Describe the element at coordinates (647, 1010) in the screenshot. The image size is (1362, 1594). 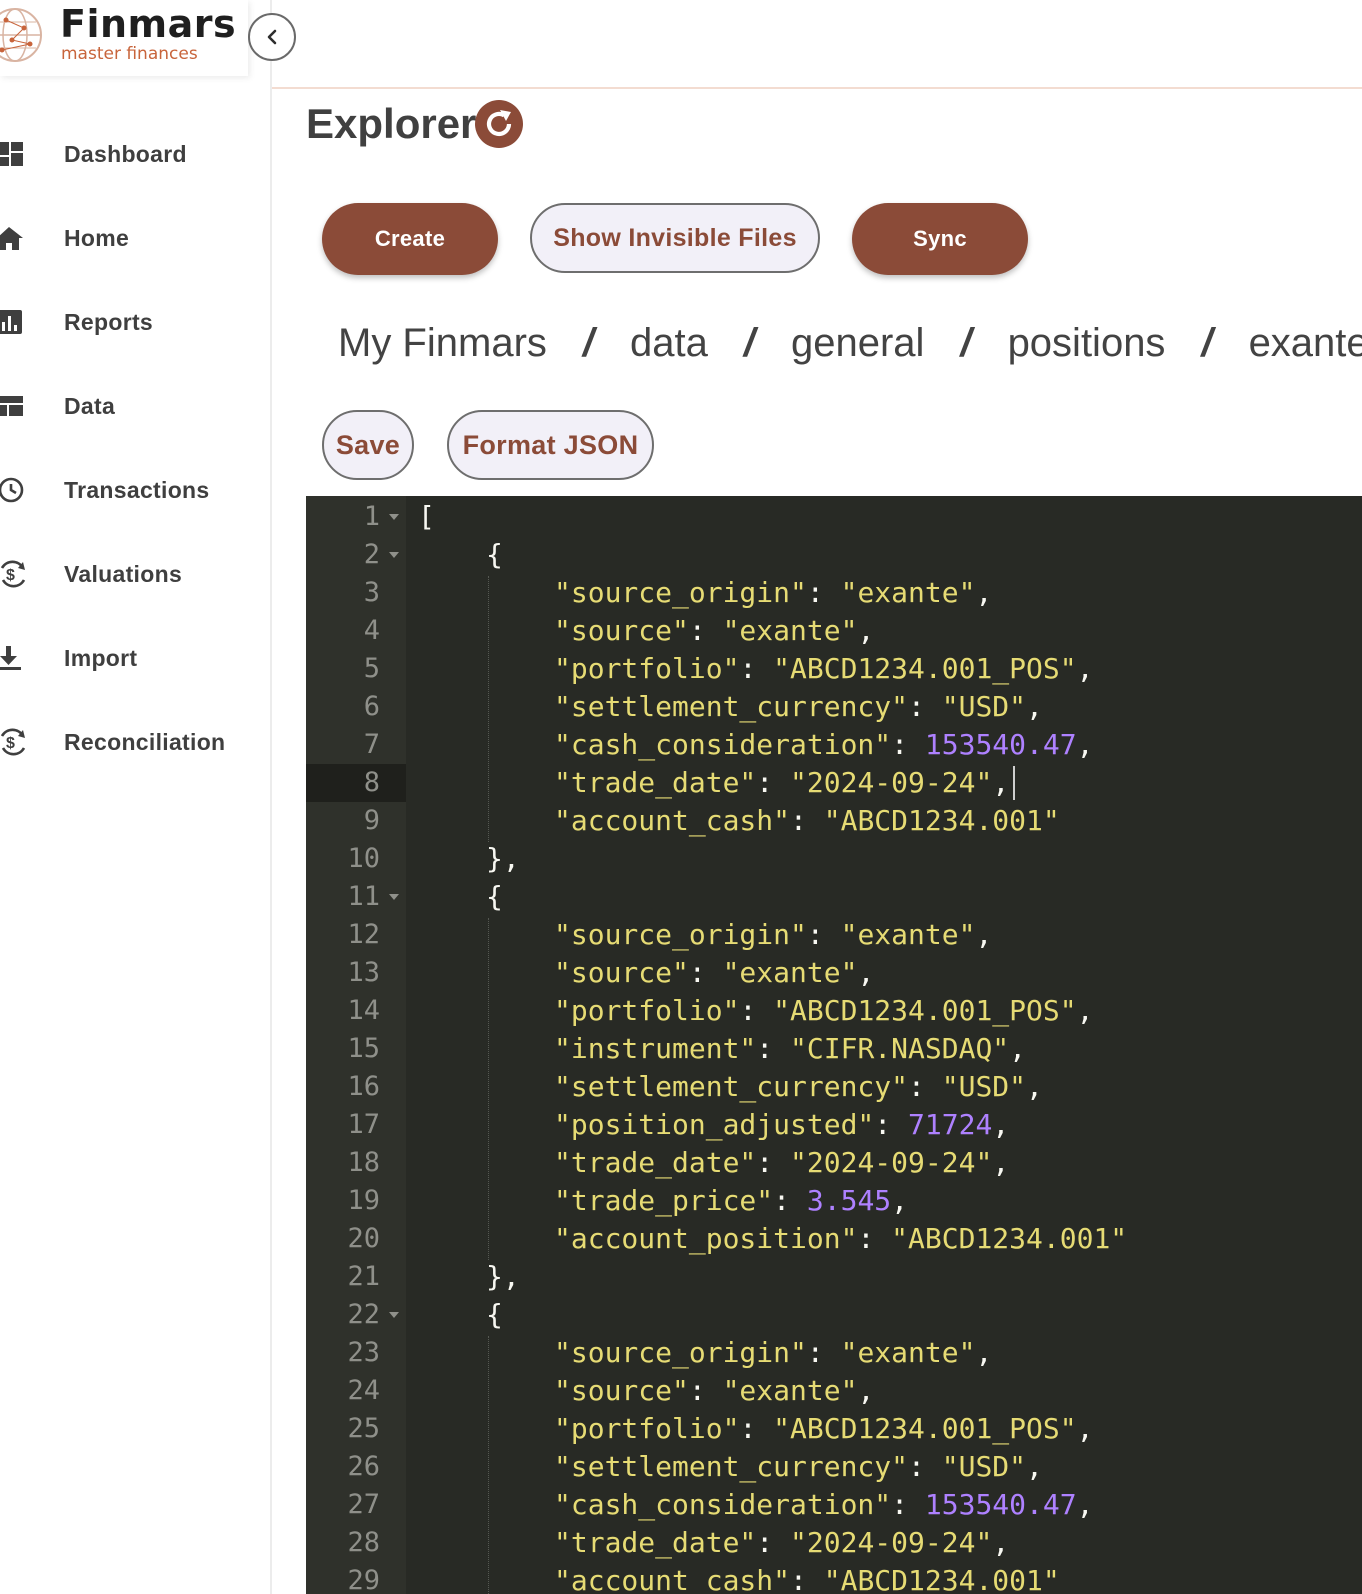
I see `json-key: "portfolio"` at that location.